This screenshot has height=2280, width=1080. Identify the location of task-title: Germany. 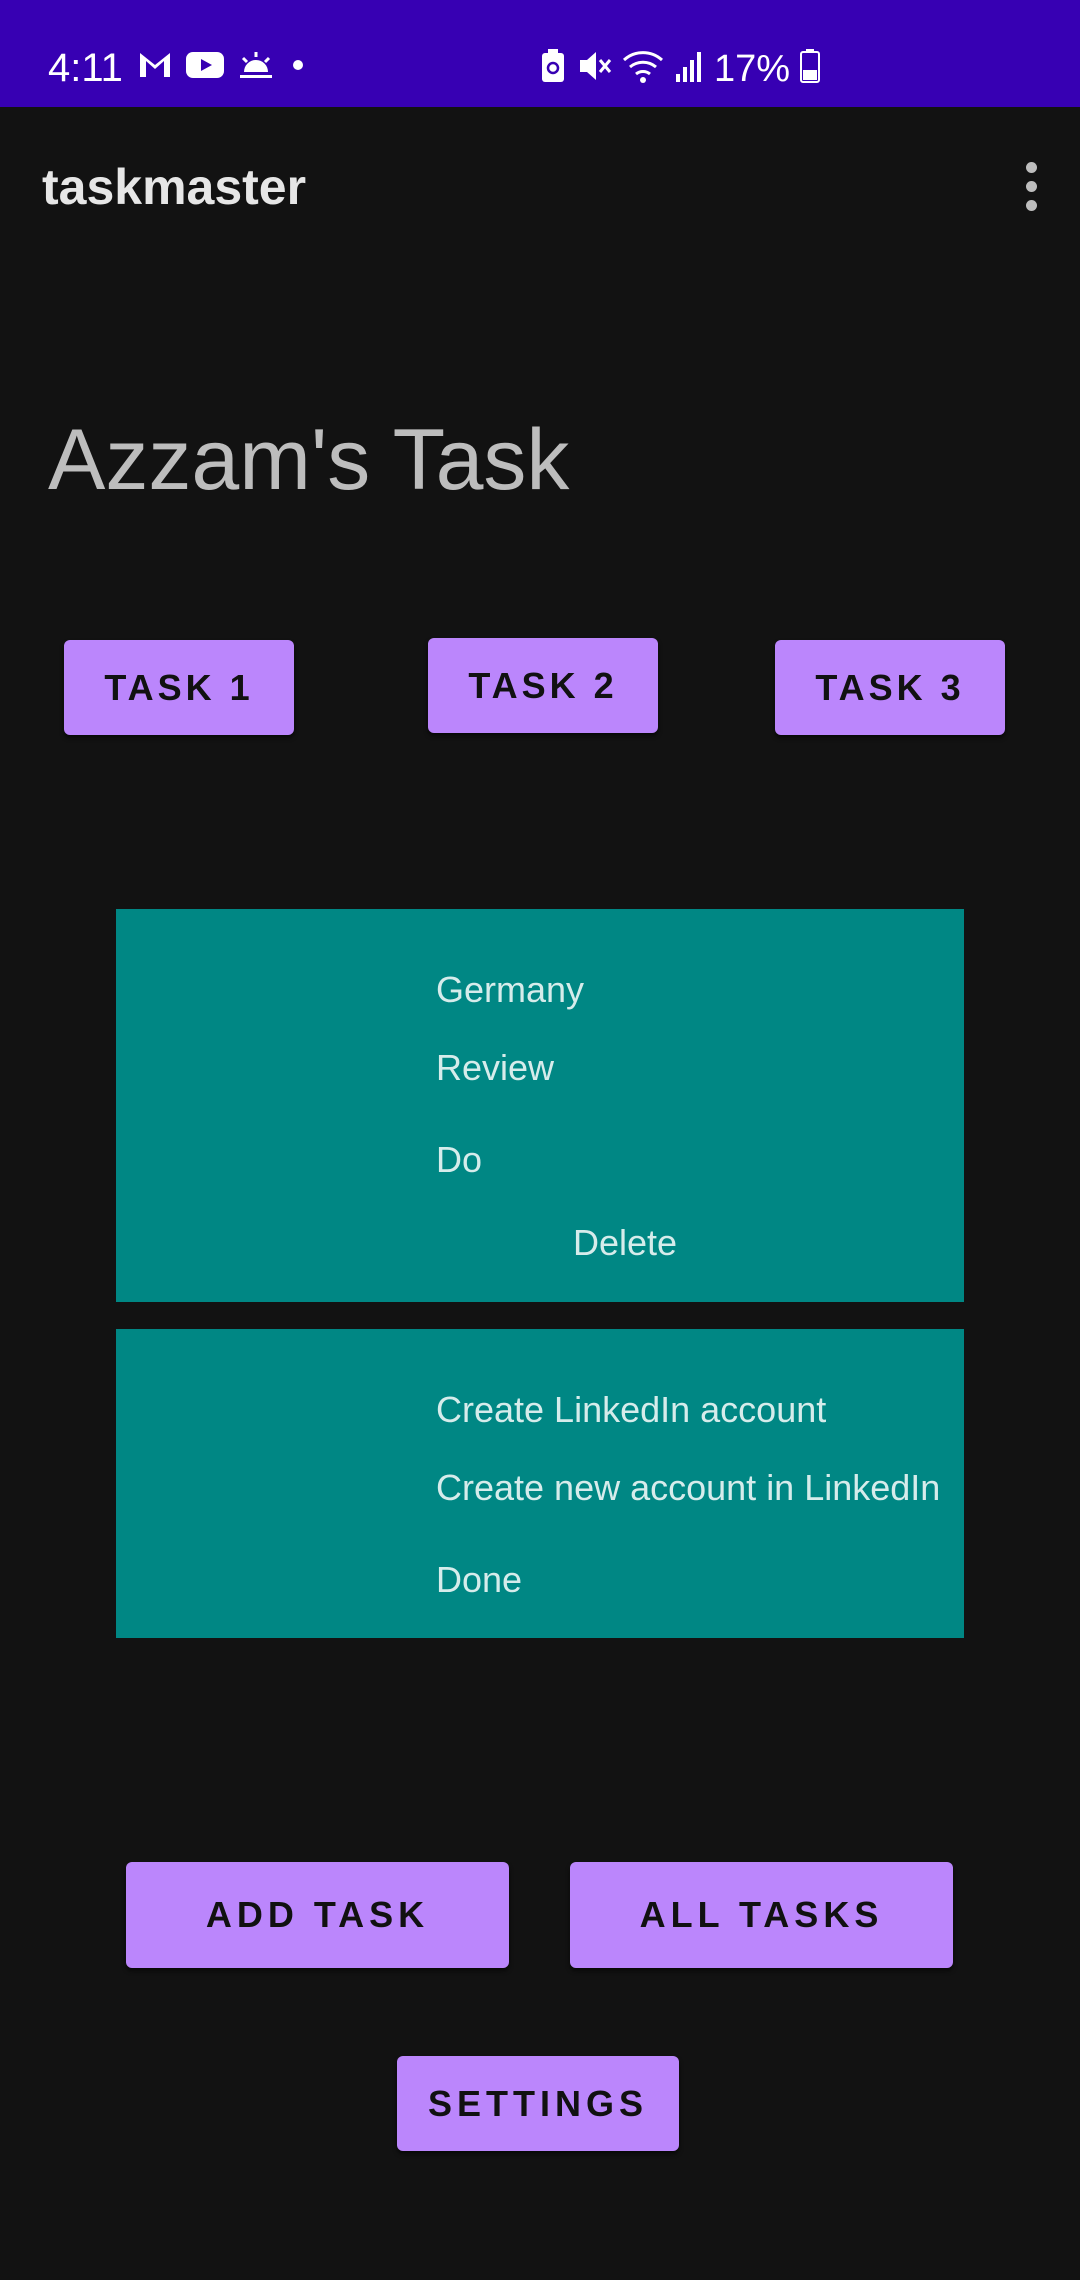
(510, 989).